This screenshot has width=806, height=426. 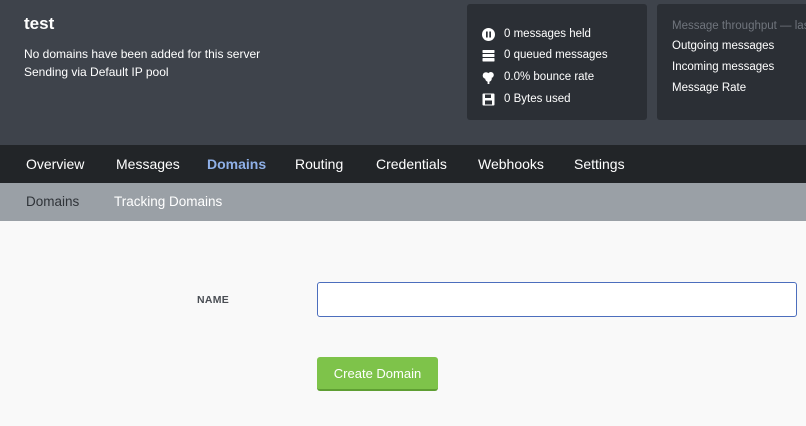 I want to click on throughput-rate: Message Rate, so click(x=709, y=88).